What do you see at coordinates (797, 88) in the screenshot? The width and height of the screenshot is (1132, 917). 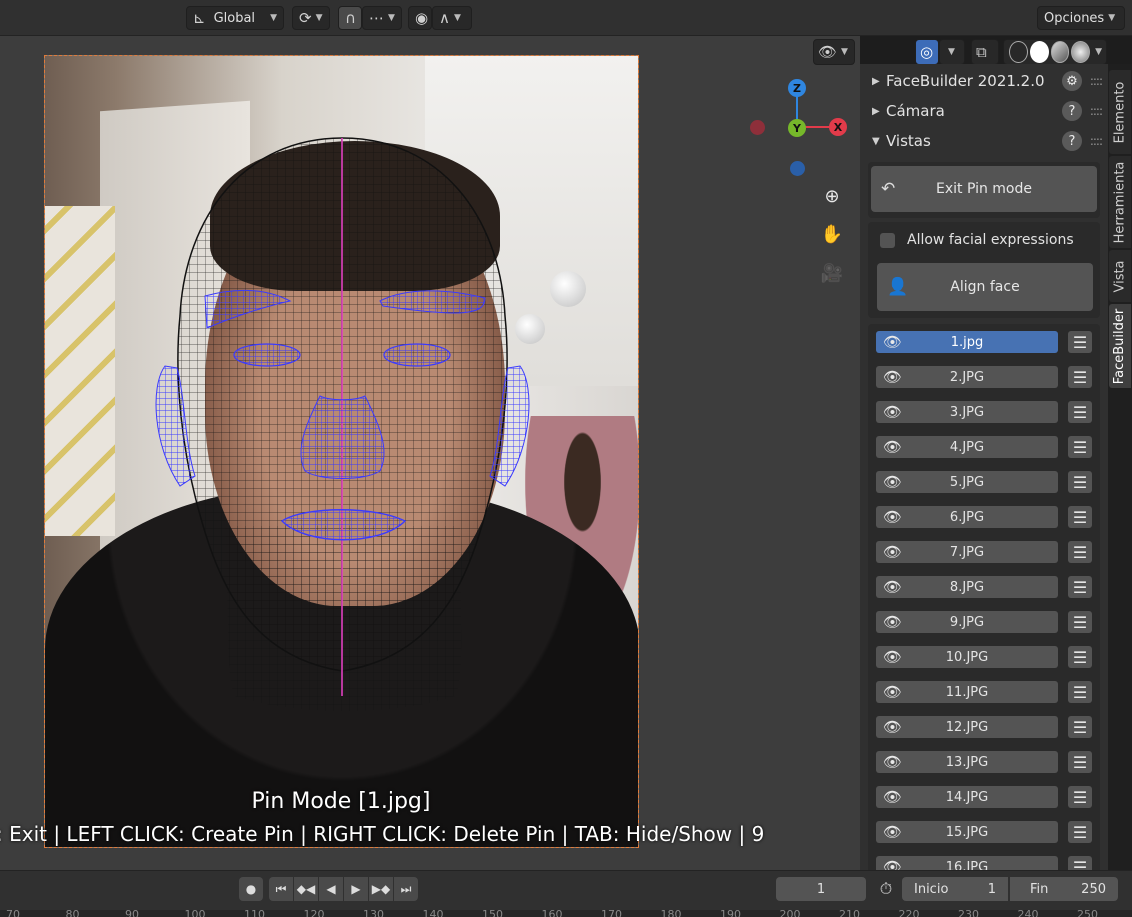 I see `axis-z-button: Z` at bounding box center [797, 88].